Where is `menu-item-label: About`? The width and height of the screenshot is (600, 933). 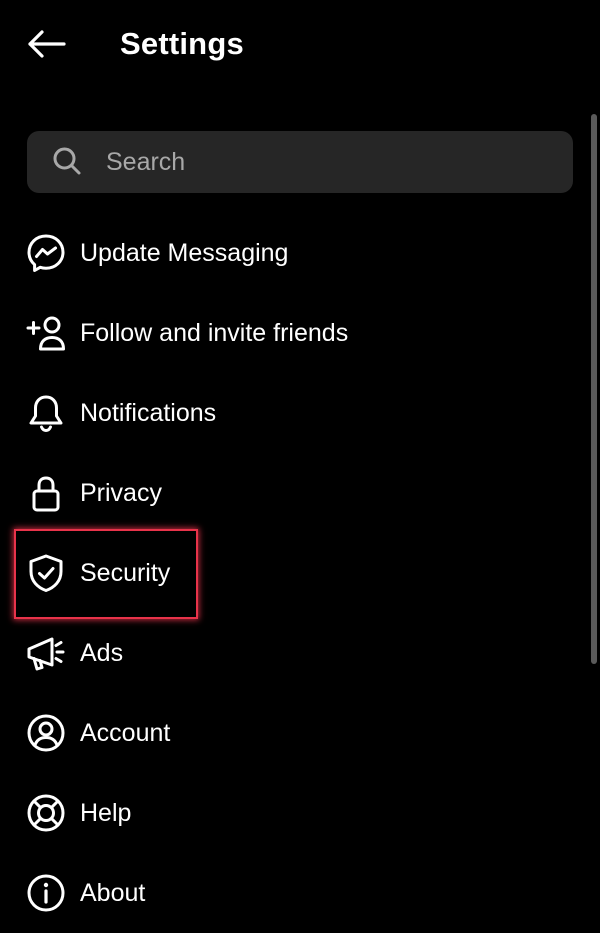 menu-item-label: About is located at coordinates (113, 893).